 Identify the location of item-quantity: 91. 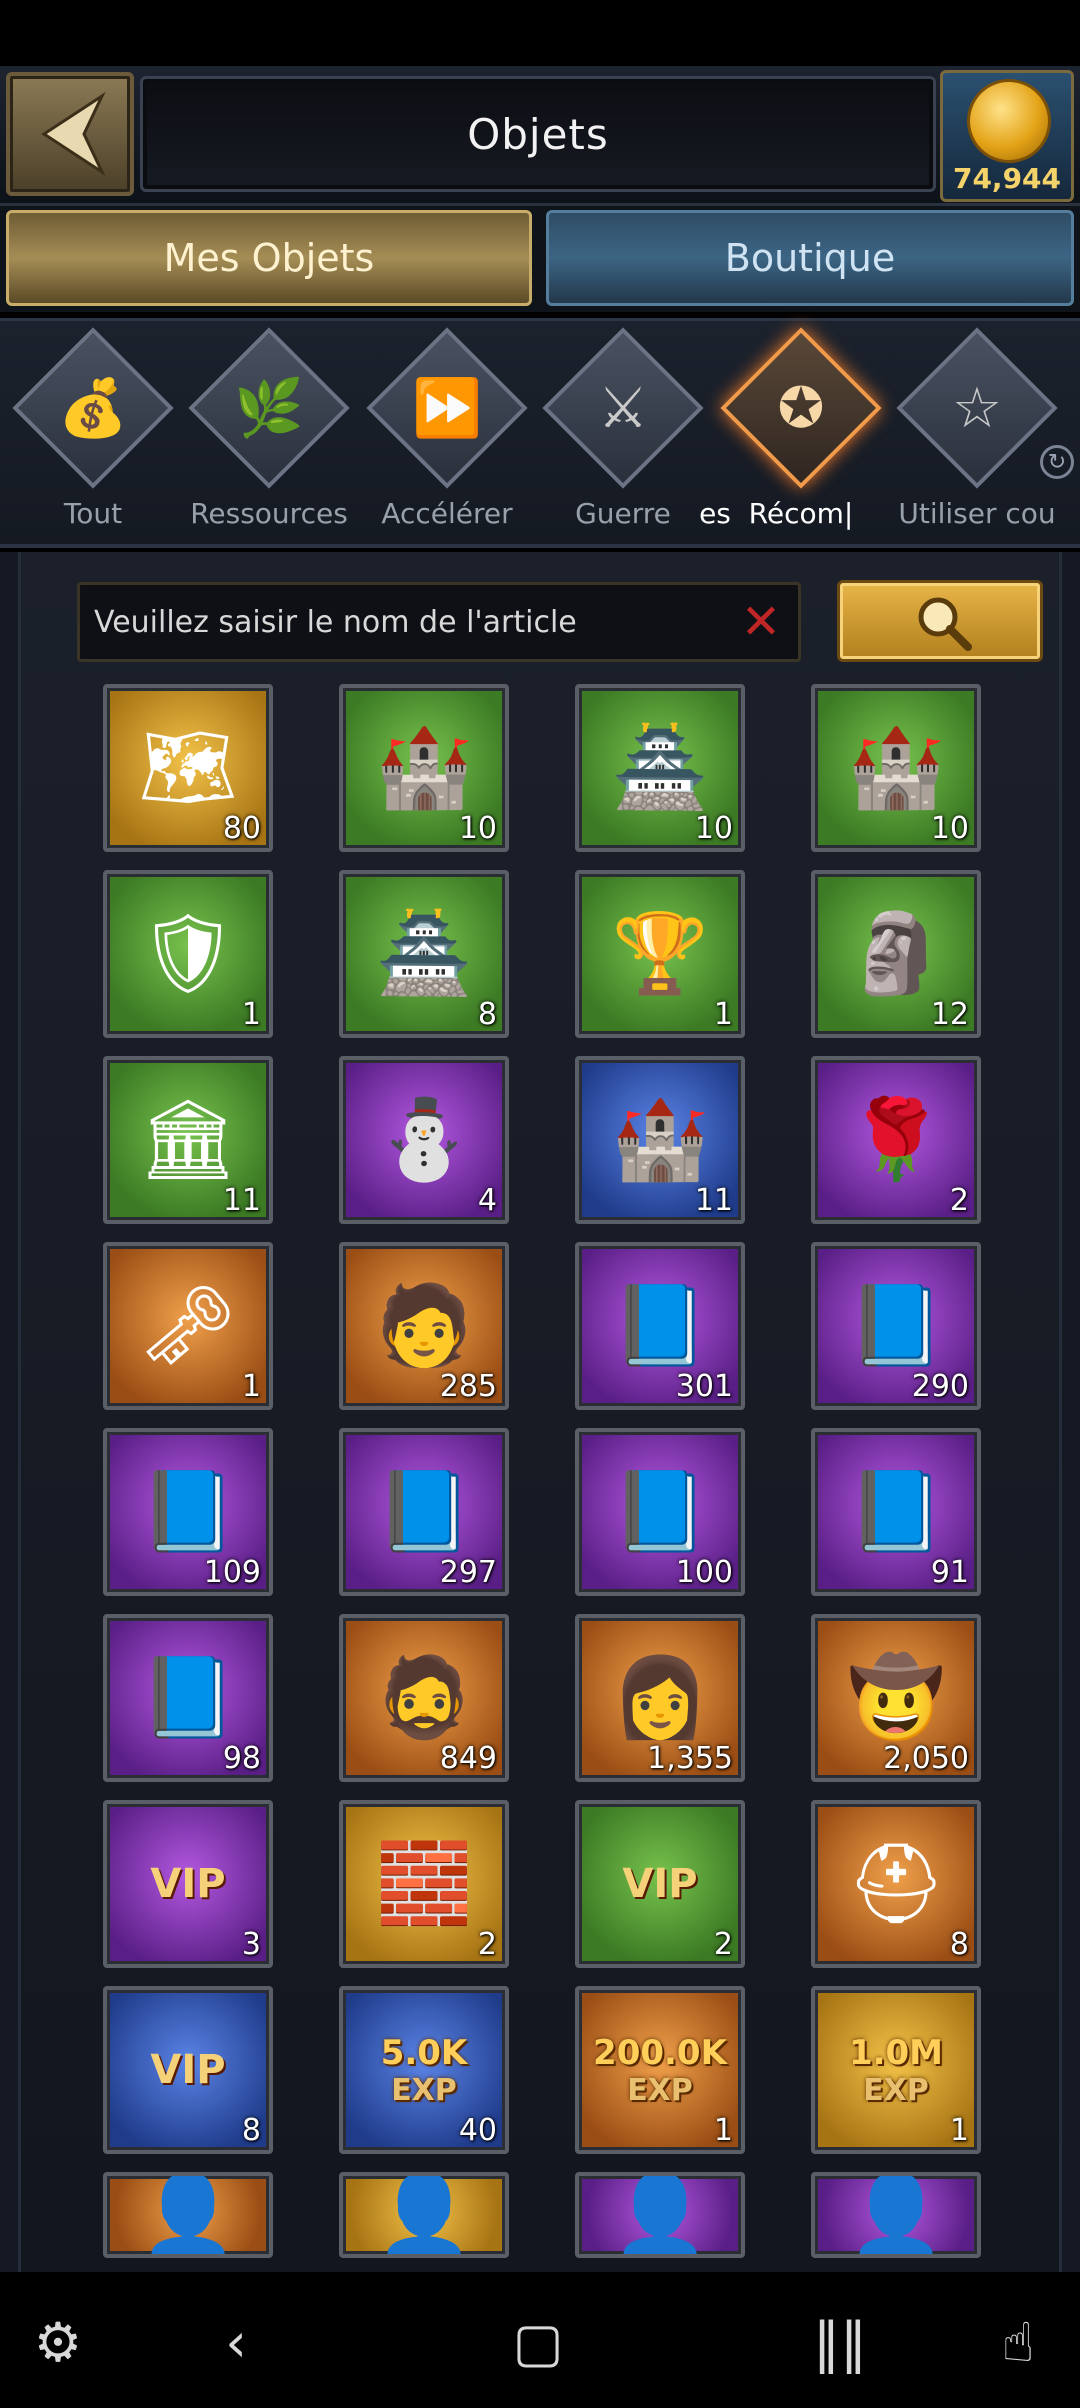
(949, 1572).